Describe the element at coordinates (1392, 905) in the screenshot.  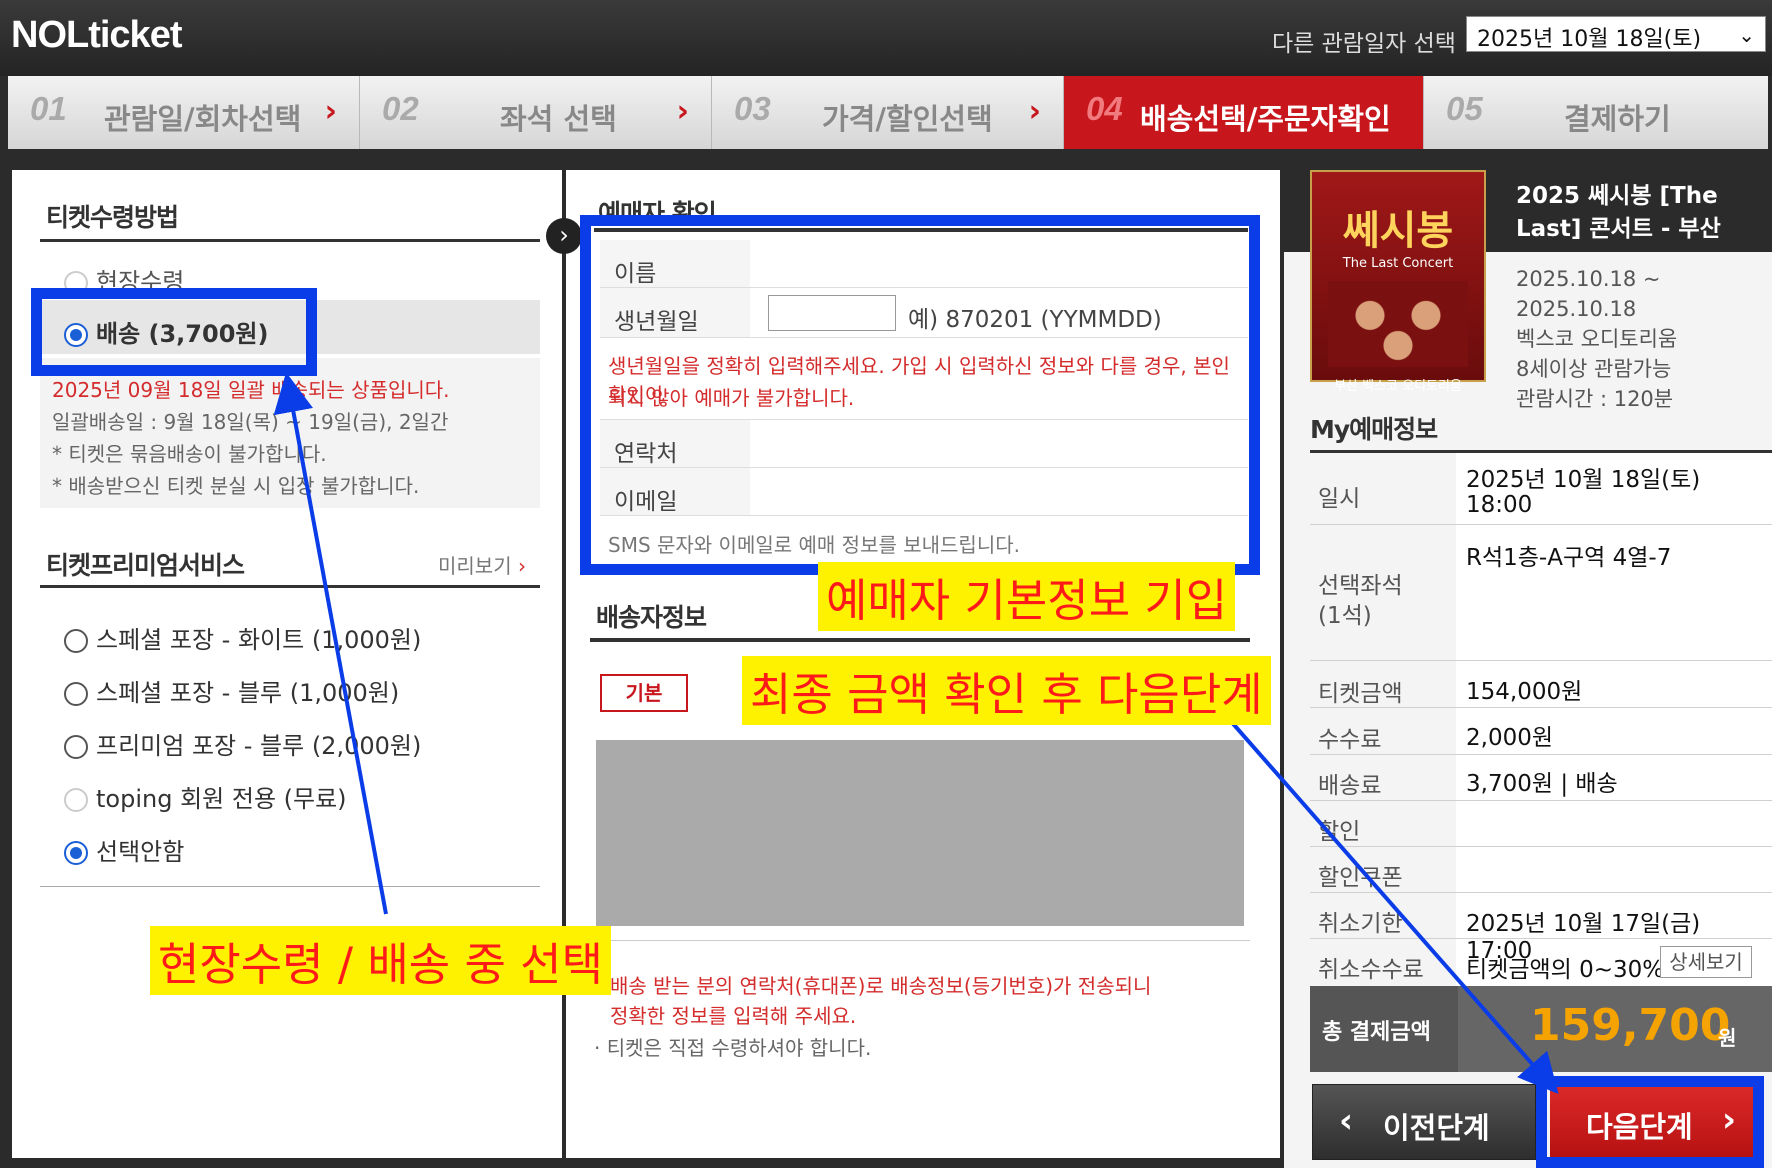
I see `arrow-to-next-button` at that location.